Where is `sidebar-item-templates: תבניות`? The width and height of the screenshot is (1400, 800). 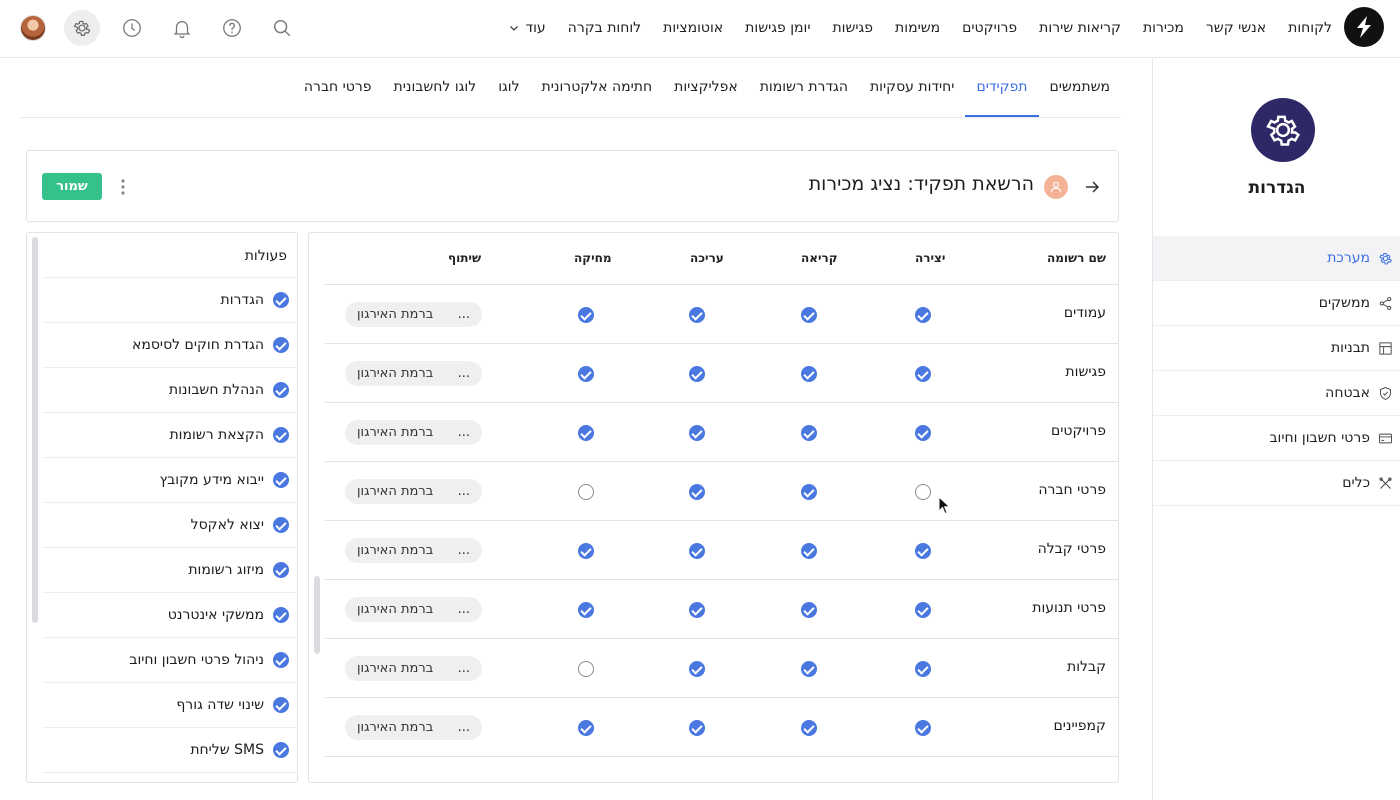
sidebar-item-templates: תבניות is located at coordinates (1276, 348).